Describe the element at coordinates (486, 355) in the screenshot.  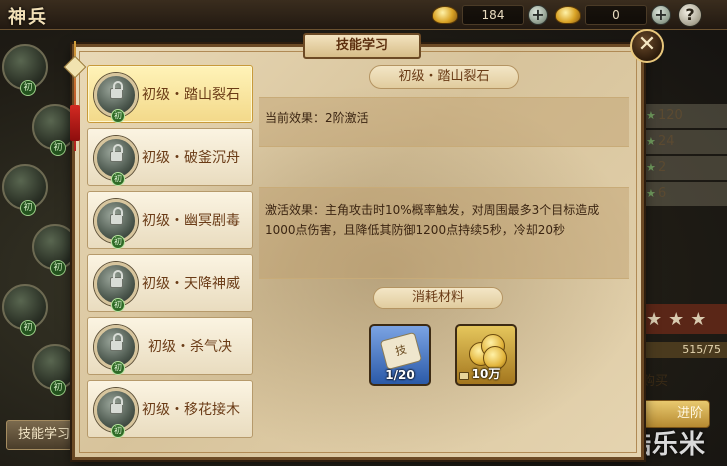
I see `gold-coins-item: 10万` at that location.